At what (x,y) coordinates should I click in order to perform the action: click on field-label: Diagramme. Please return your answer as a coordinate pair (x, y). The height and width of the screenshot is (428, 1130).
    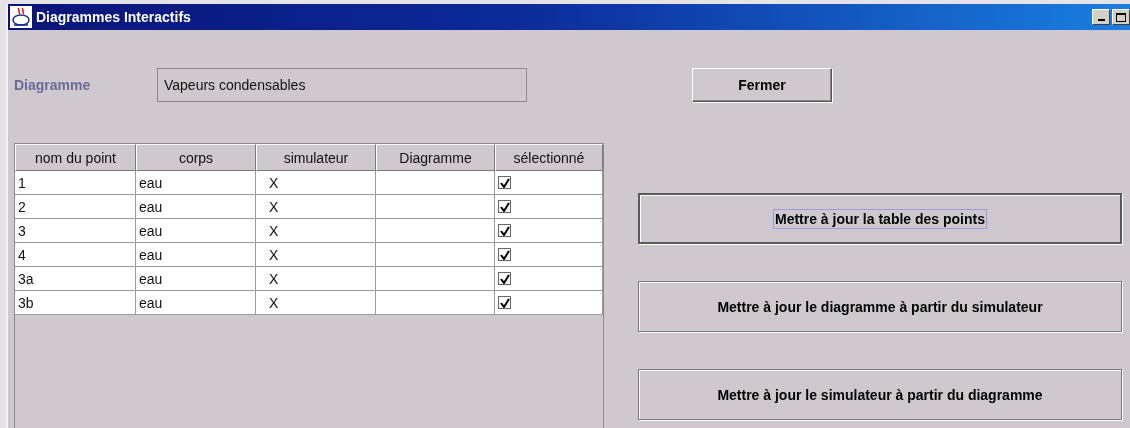
    Looking at the image, I should click on (53, 85).